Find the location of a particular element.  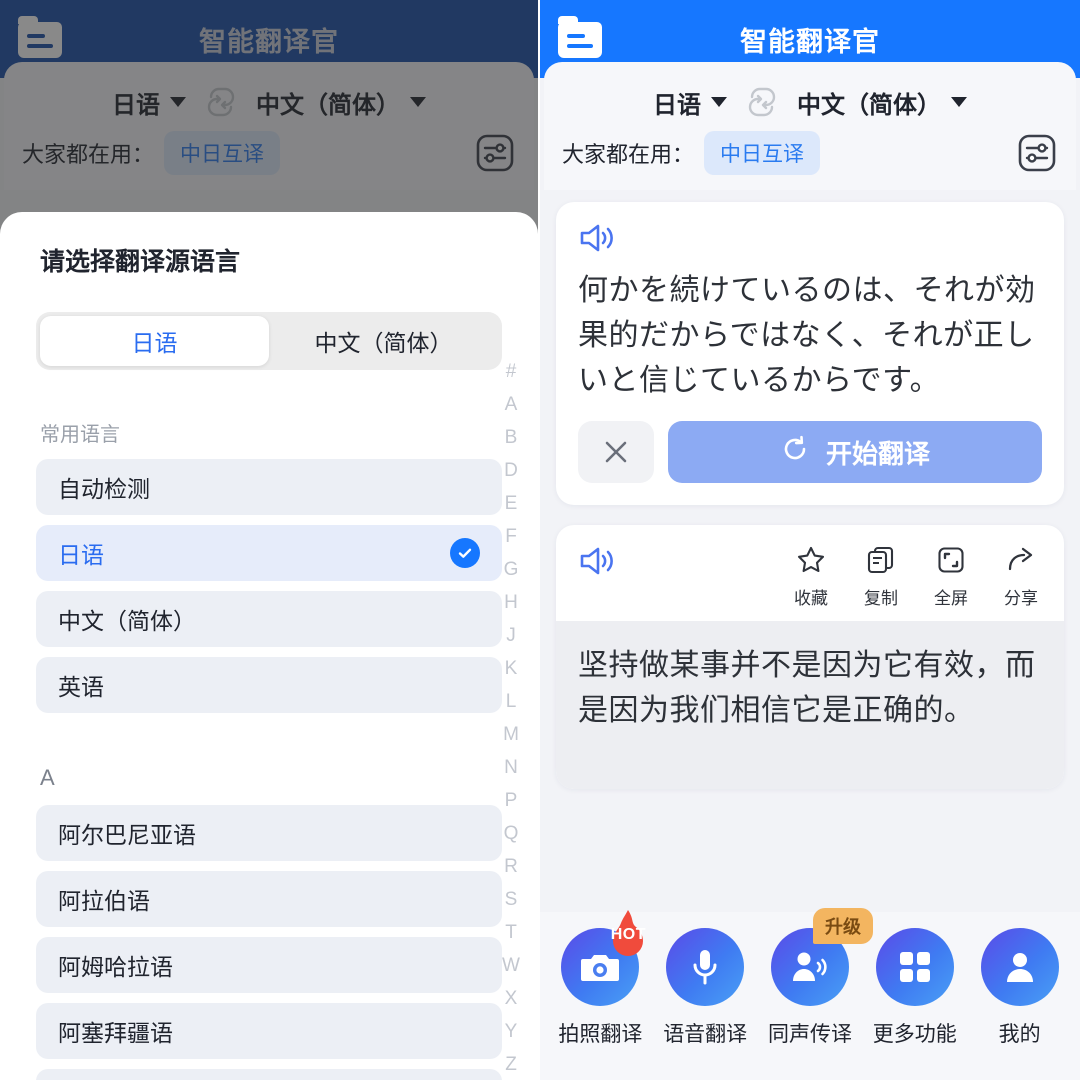

nav-item-more-features: 更多功能 is located at coordinates (915, 988).